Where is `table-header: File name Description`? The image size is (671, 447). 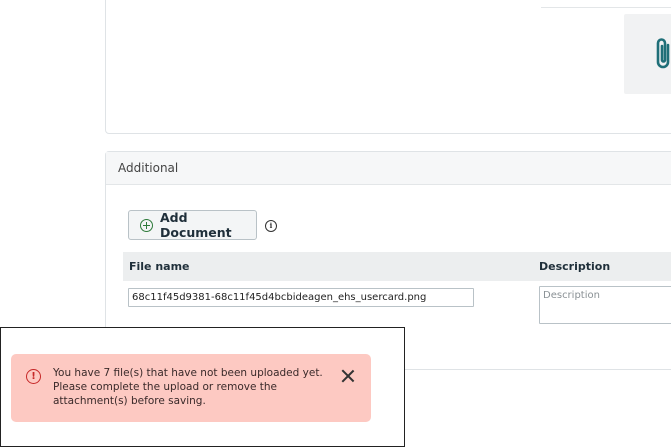 table-header: File name Description is located at coordinates (397, 266).